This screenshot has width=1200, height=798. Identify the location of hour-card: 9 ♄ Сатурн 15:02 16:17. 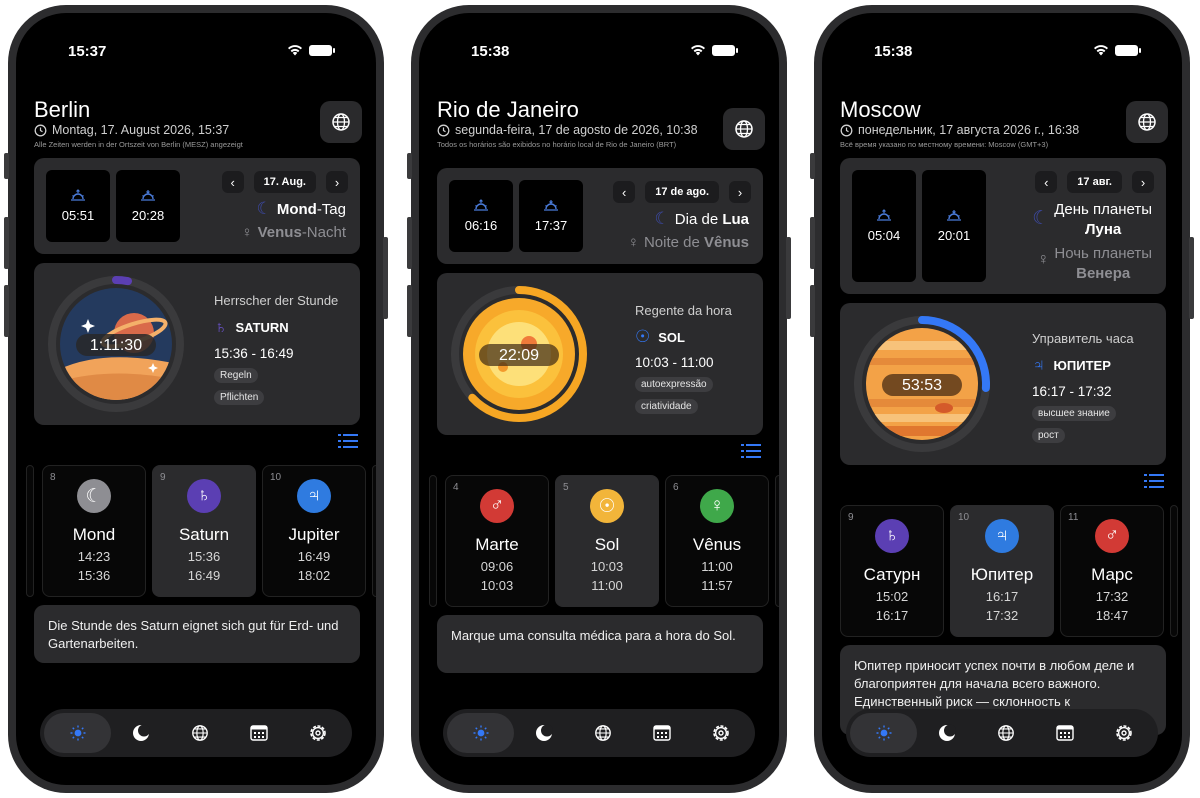
(892, 571).